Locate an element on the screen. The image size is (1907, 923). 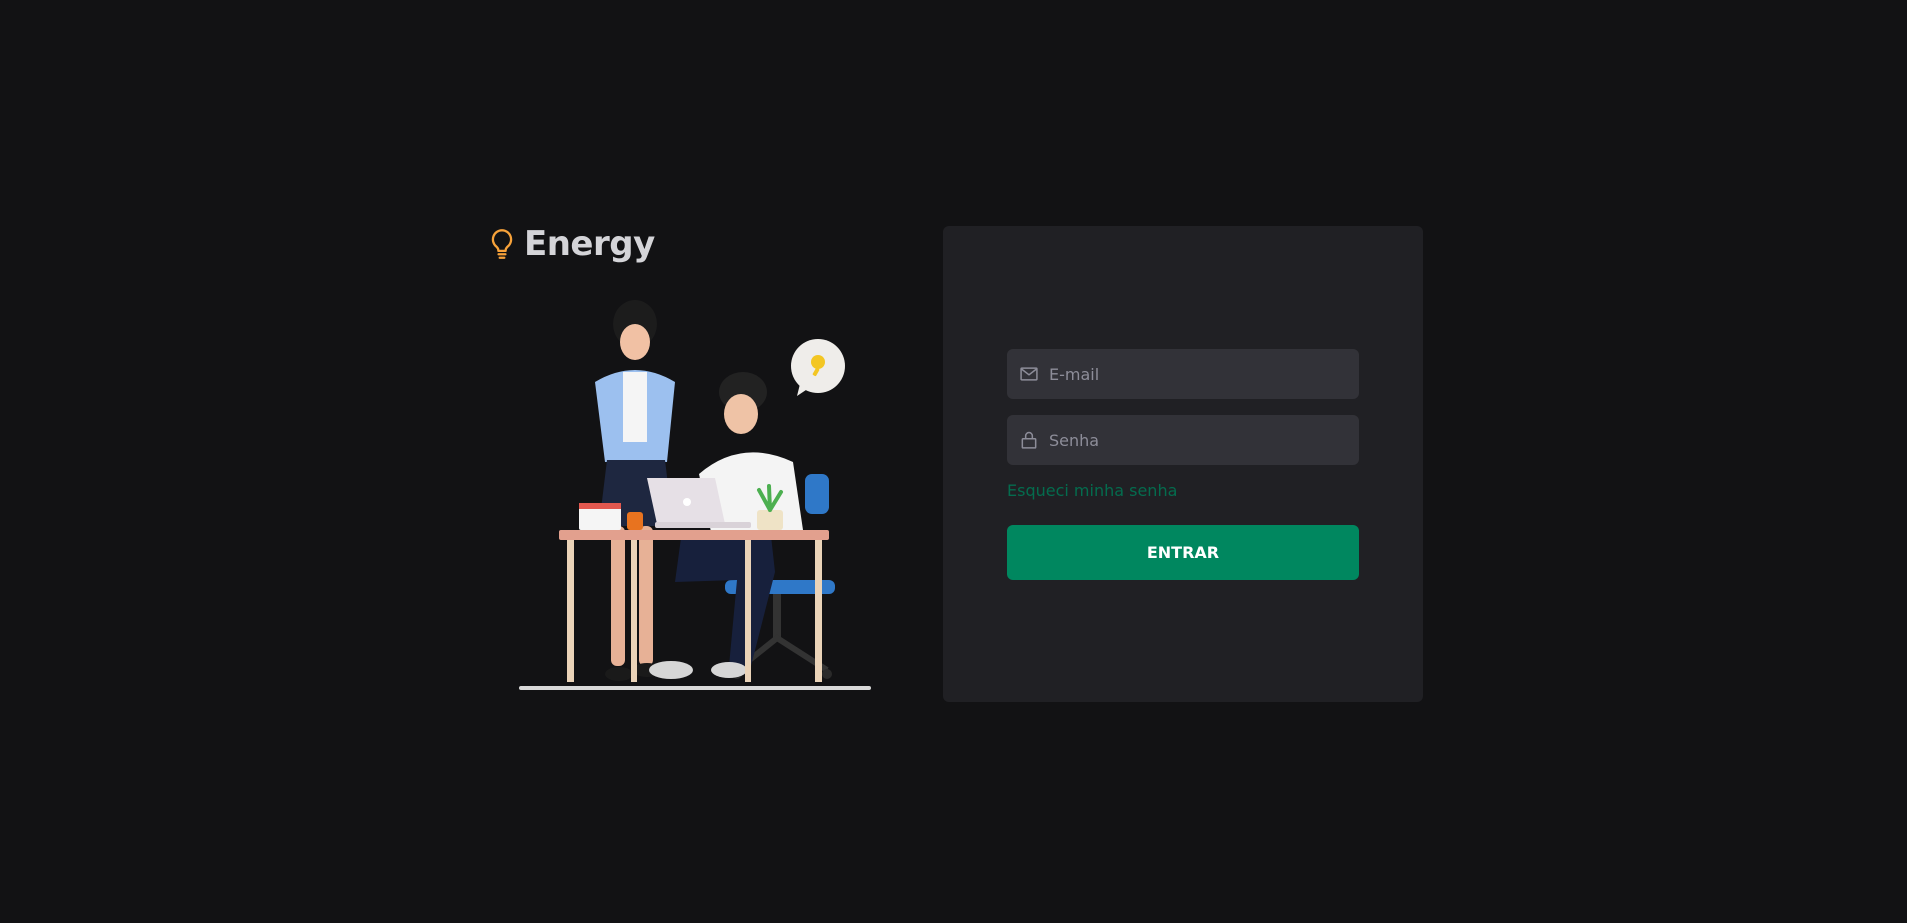
login-card: Esqueci minha senha ENTRAR is located at coordinates (1183, 464).